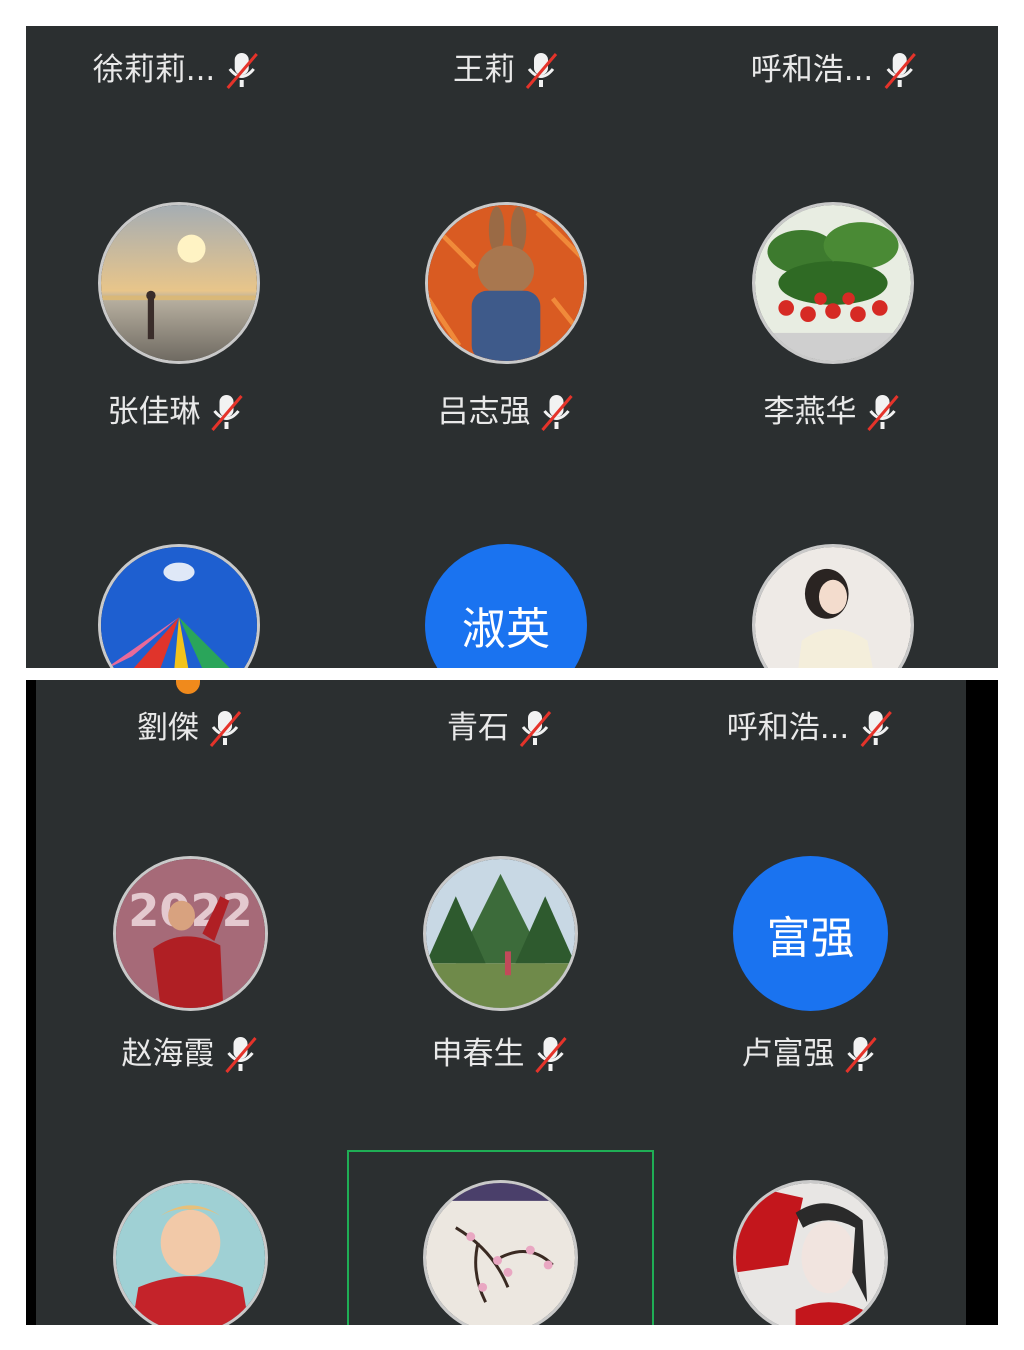  What do you see at coordinates (478, 728) in the screenshot?
I see `participant-name: 青石` at bounding box center [478, 728].